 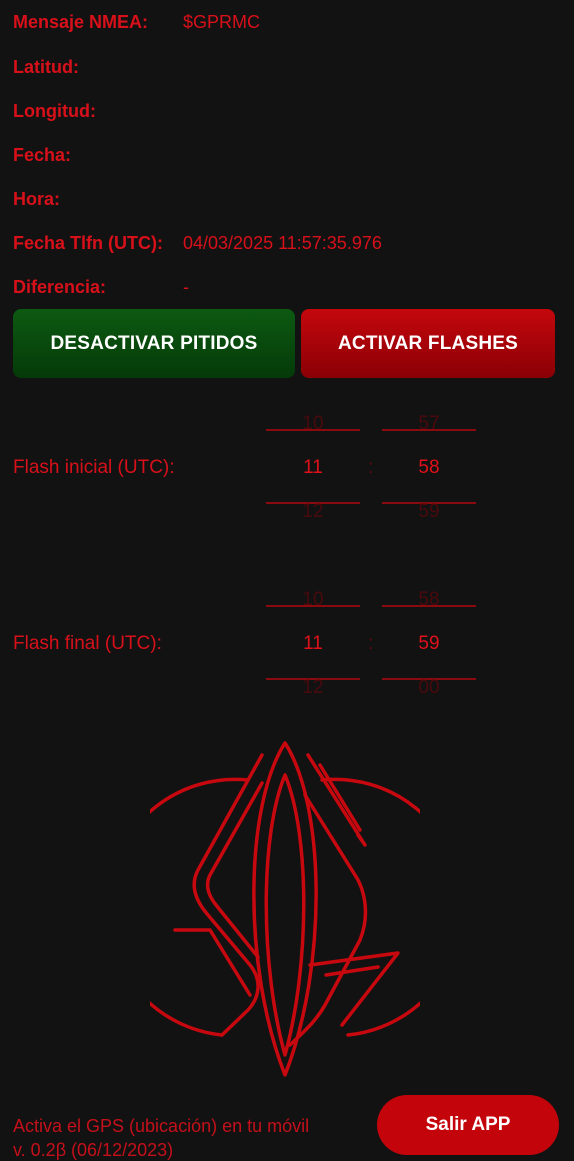 I want to click on flash-end-hour-next: 12, so click(x=313, y=688).